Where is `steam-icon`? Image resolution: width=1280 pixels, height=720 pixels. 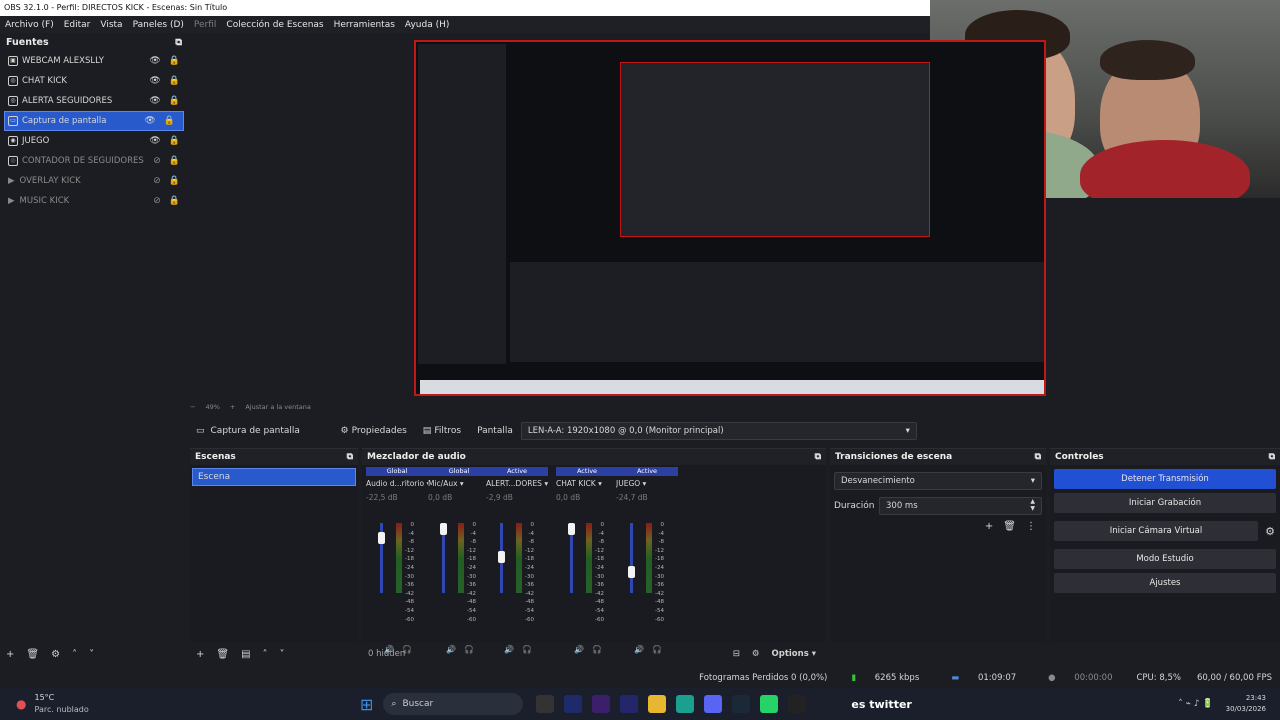 steam-icon is located at coordinates (741, 704).